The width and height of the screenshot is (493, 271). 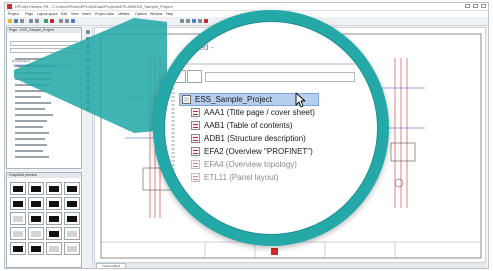 What do you see at coordinates (200, 20) in the screenshot?
I see `cable-icon` at bounding box center [200, 20].